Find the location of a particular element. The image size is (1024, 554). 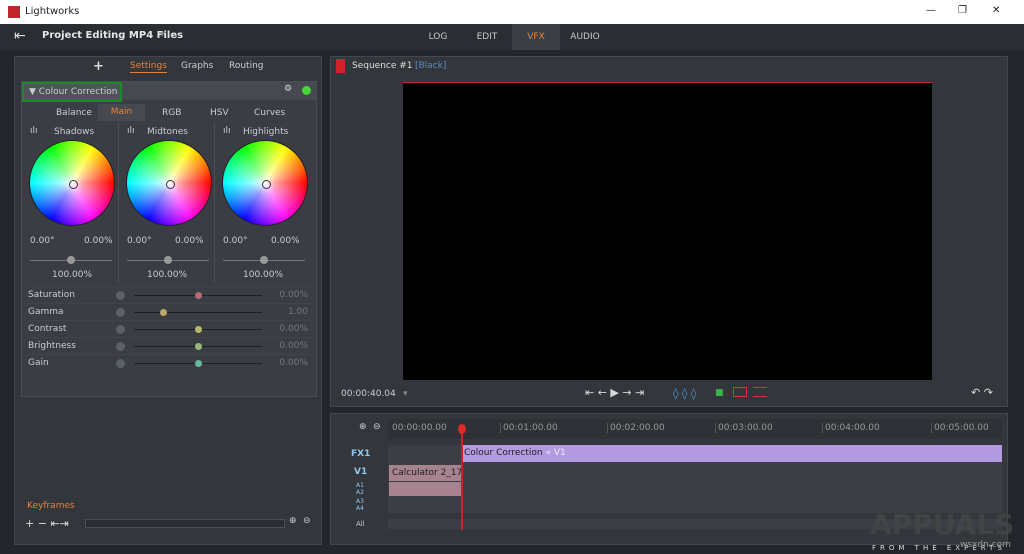

audio-clip is located at coordinates (425, 489).